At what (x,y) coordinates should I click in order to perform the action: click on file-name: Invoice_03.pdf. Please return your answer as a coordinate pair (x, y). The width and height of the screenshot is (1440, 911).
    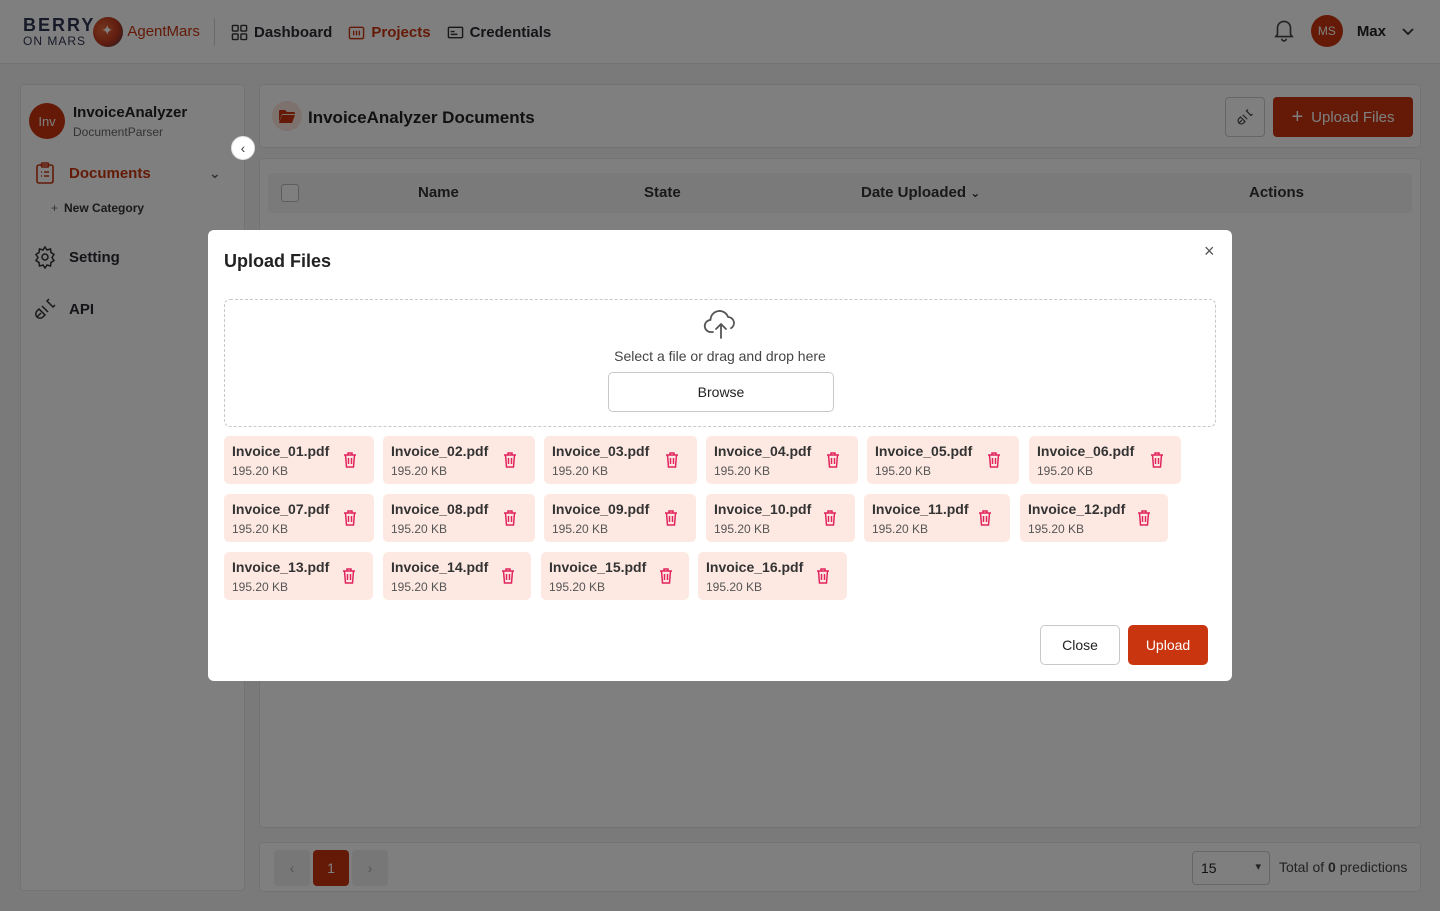
    Looking at the image, I should click on (601, 451).